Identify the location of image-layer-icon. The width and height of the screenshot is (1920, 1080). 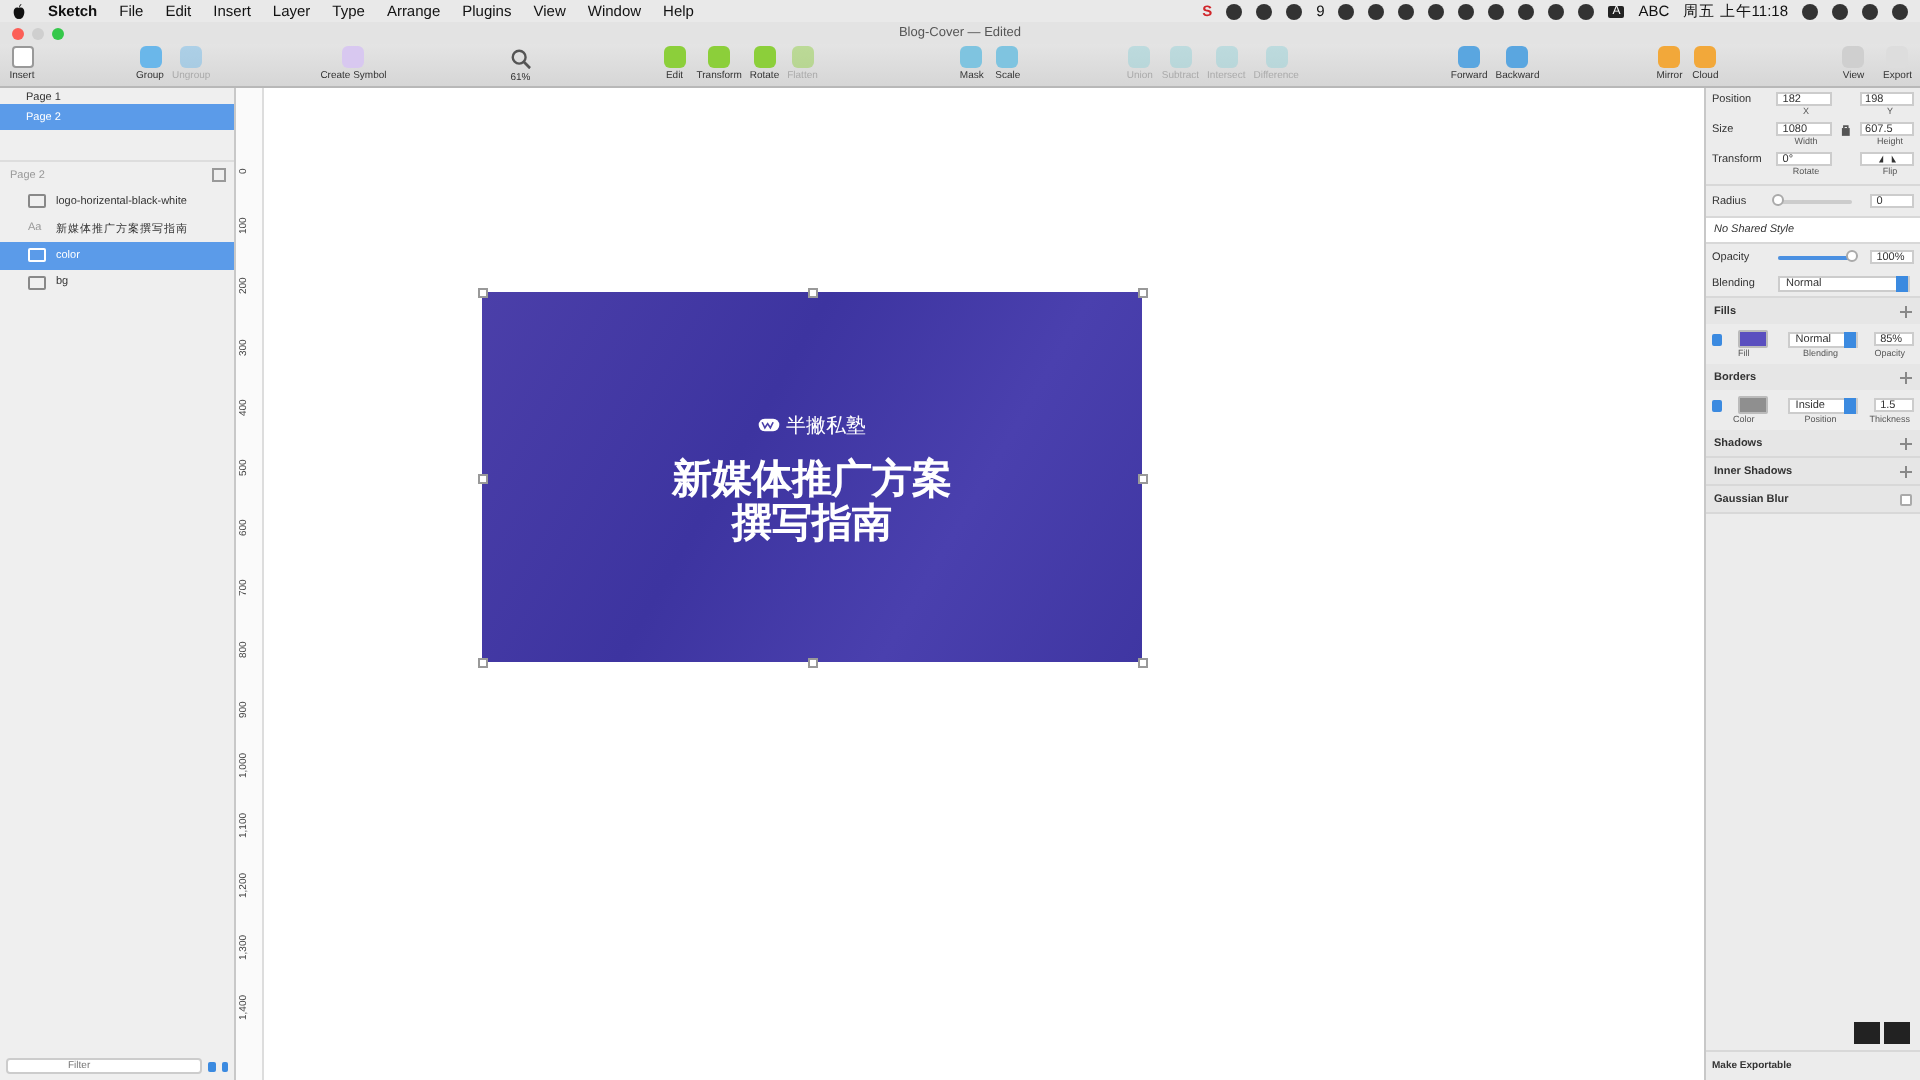
(37, 201).